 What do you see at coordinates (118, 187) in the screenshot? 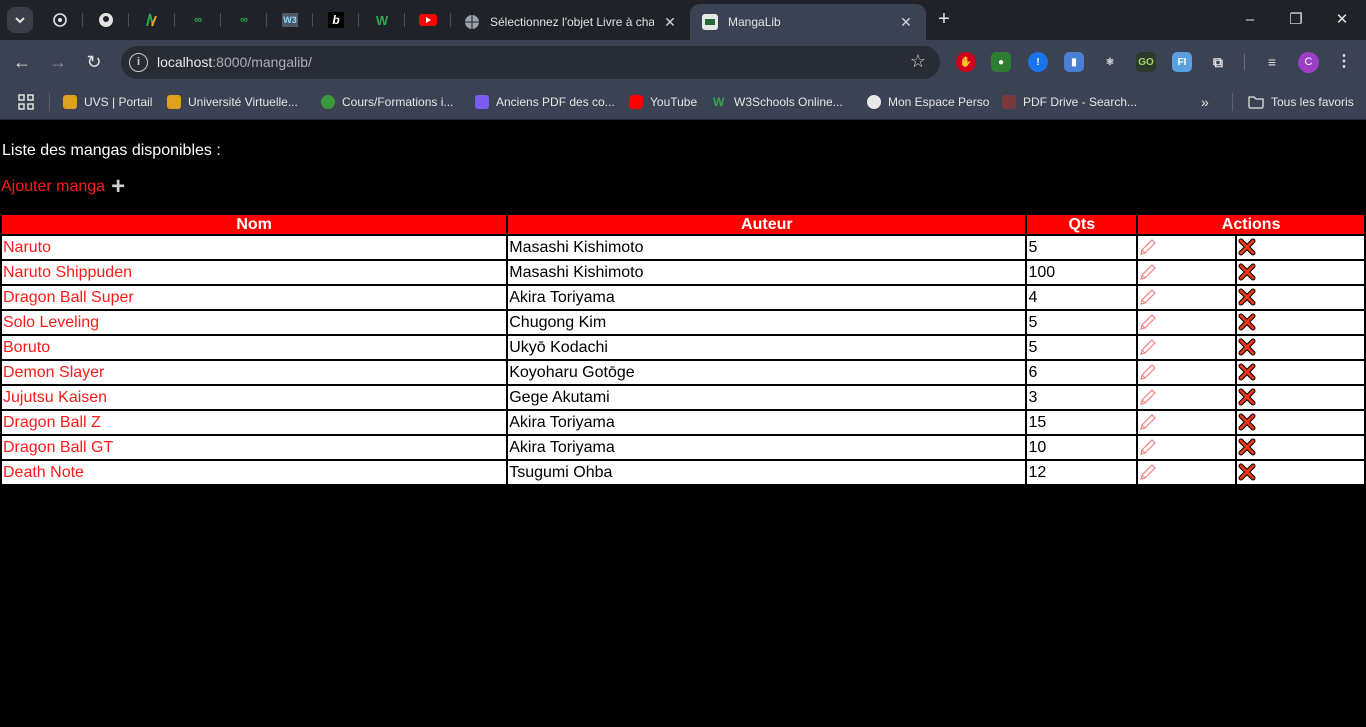
I see `plus-icon: +` at bounding box center [118, 187].